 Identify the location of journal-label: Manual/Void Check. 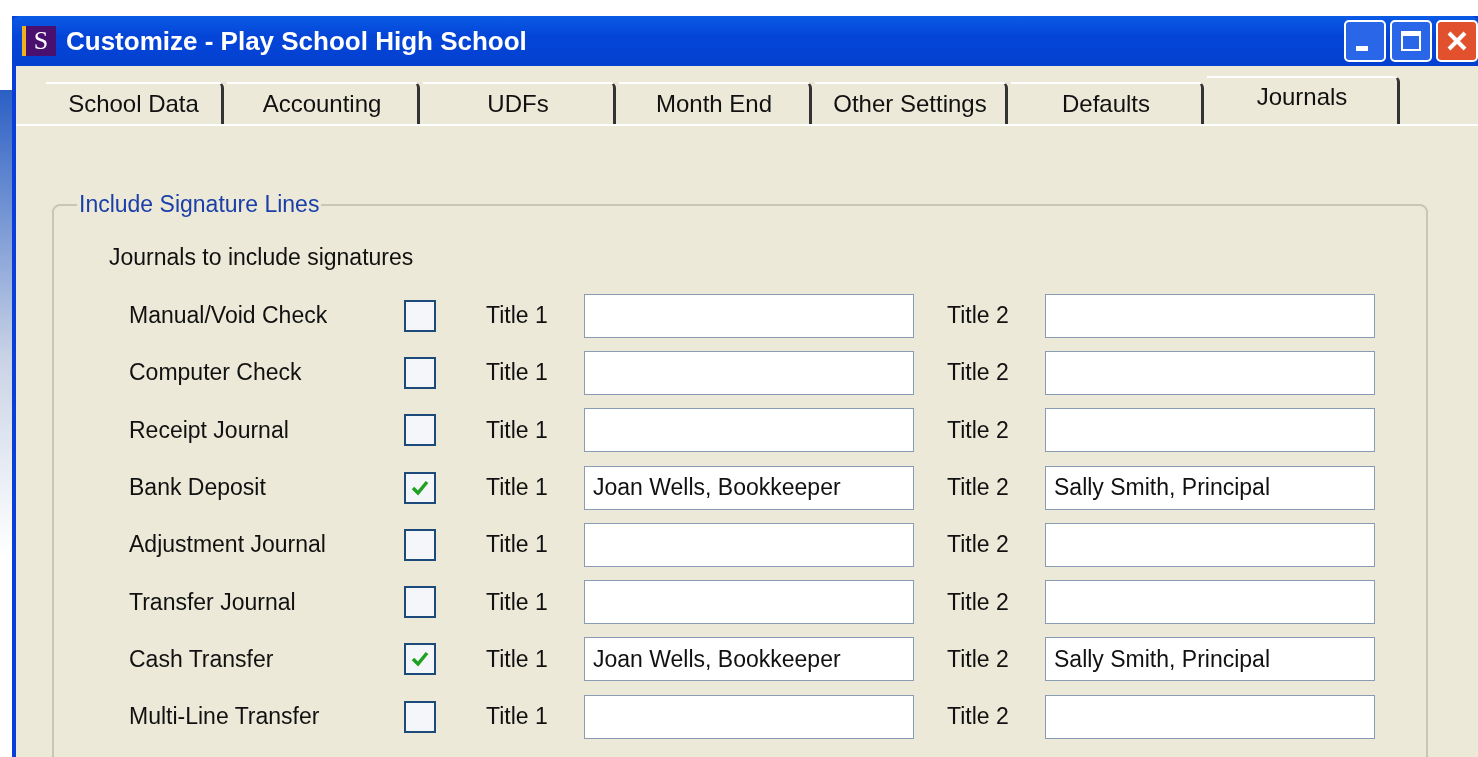
(228, 316).